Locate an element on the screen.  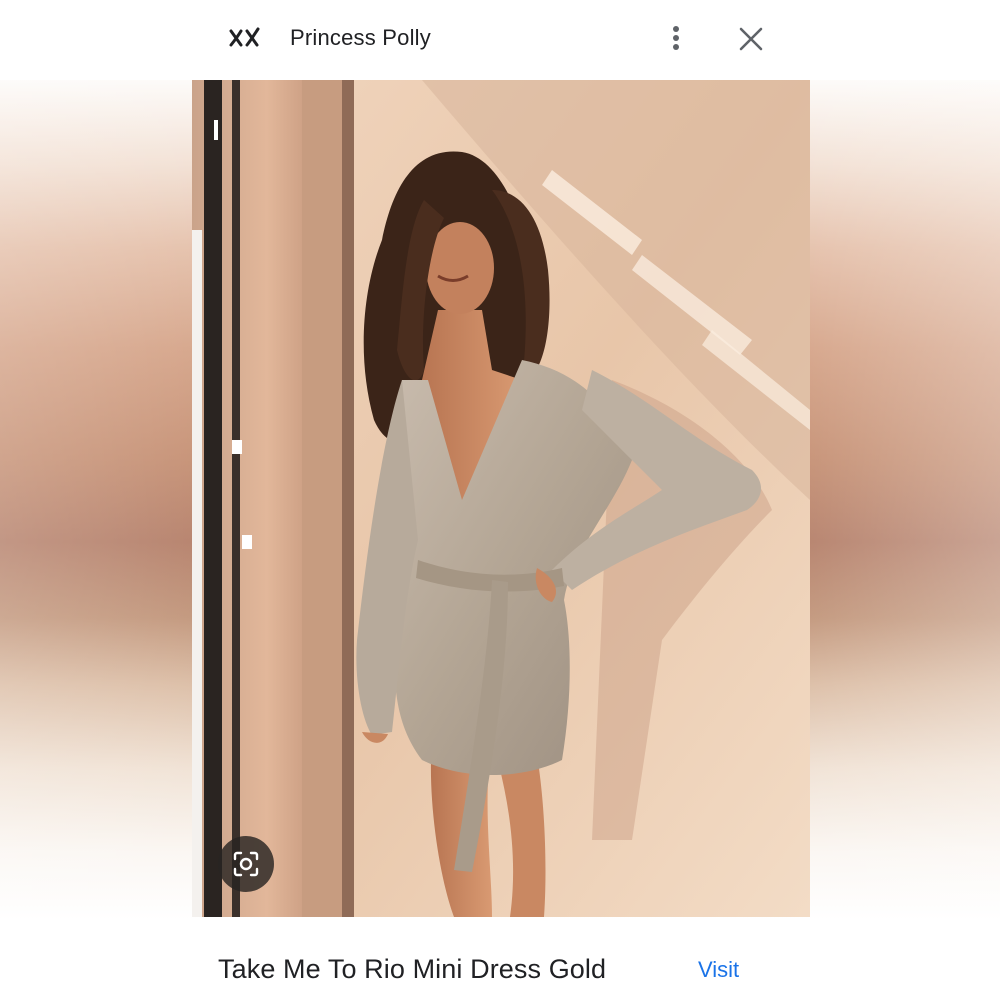
visit-link: Visit is located at coordinates (718, 970).